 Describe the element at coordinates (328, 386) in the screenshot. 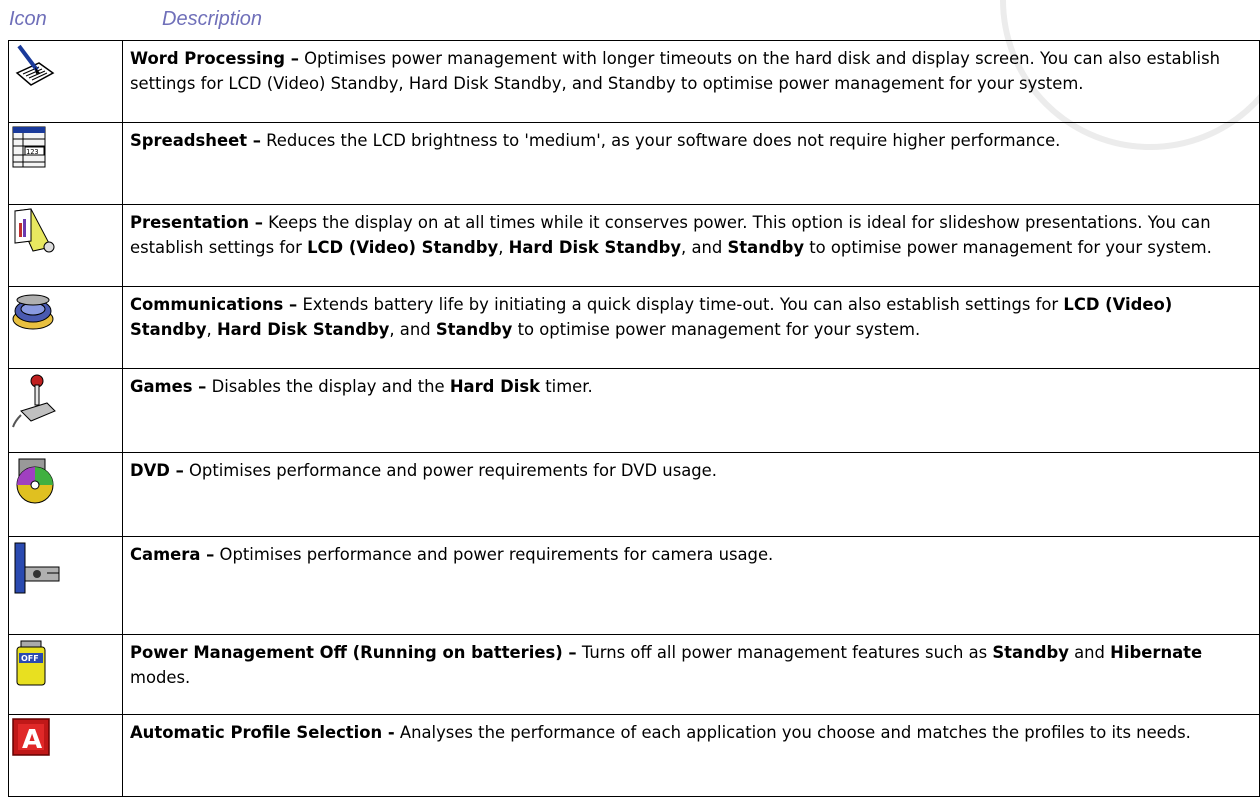

I see `profile-description: Disables the display and the` at that location.